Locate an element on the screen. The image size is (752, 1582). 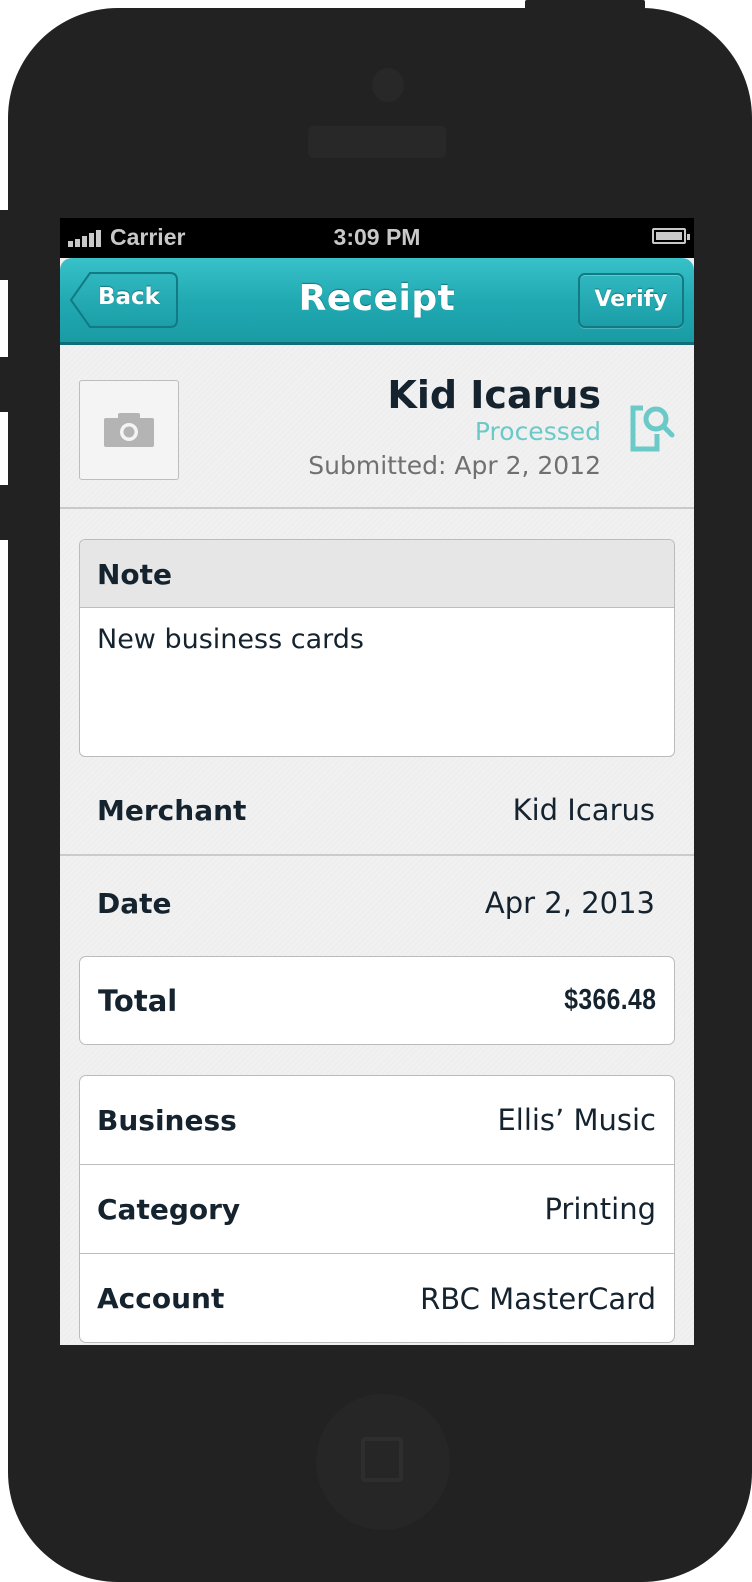
business-label: Business is located at coordinates (167, 1120).